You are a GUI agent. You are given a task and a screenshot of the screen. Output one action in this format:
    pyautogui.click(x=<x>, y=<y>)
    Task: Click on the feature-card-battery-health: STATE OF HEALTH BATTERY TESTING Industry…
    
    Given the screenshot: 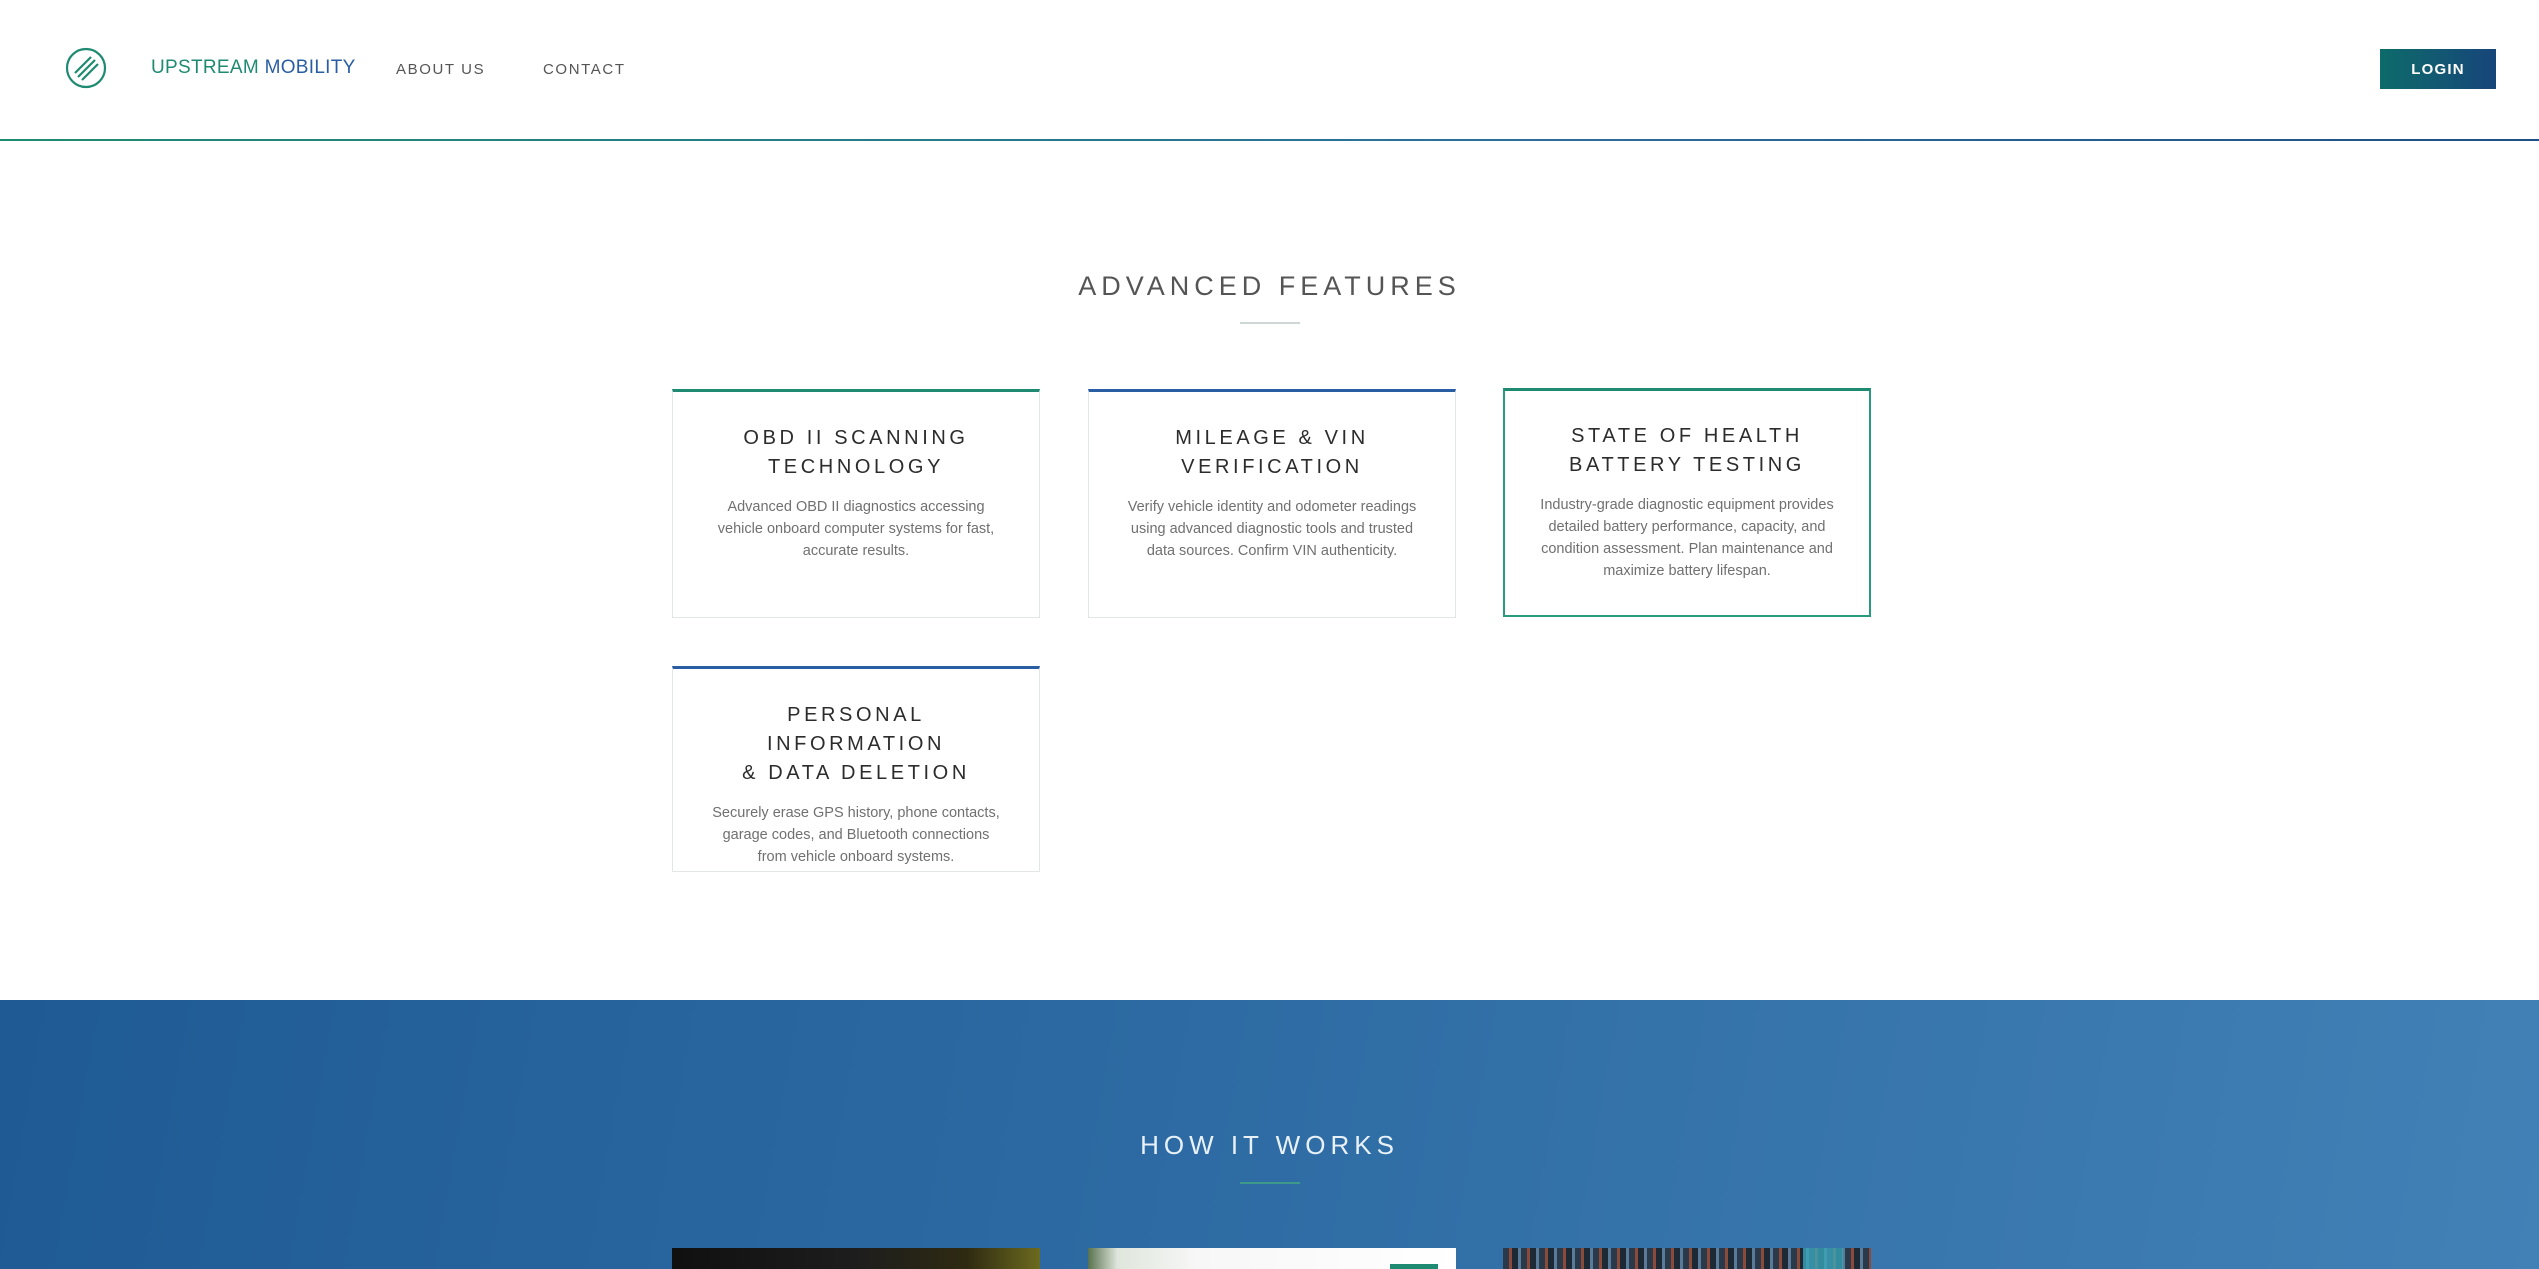 What is the action you would take?
    pyautogui.click(x=1687, y=502)
    